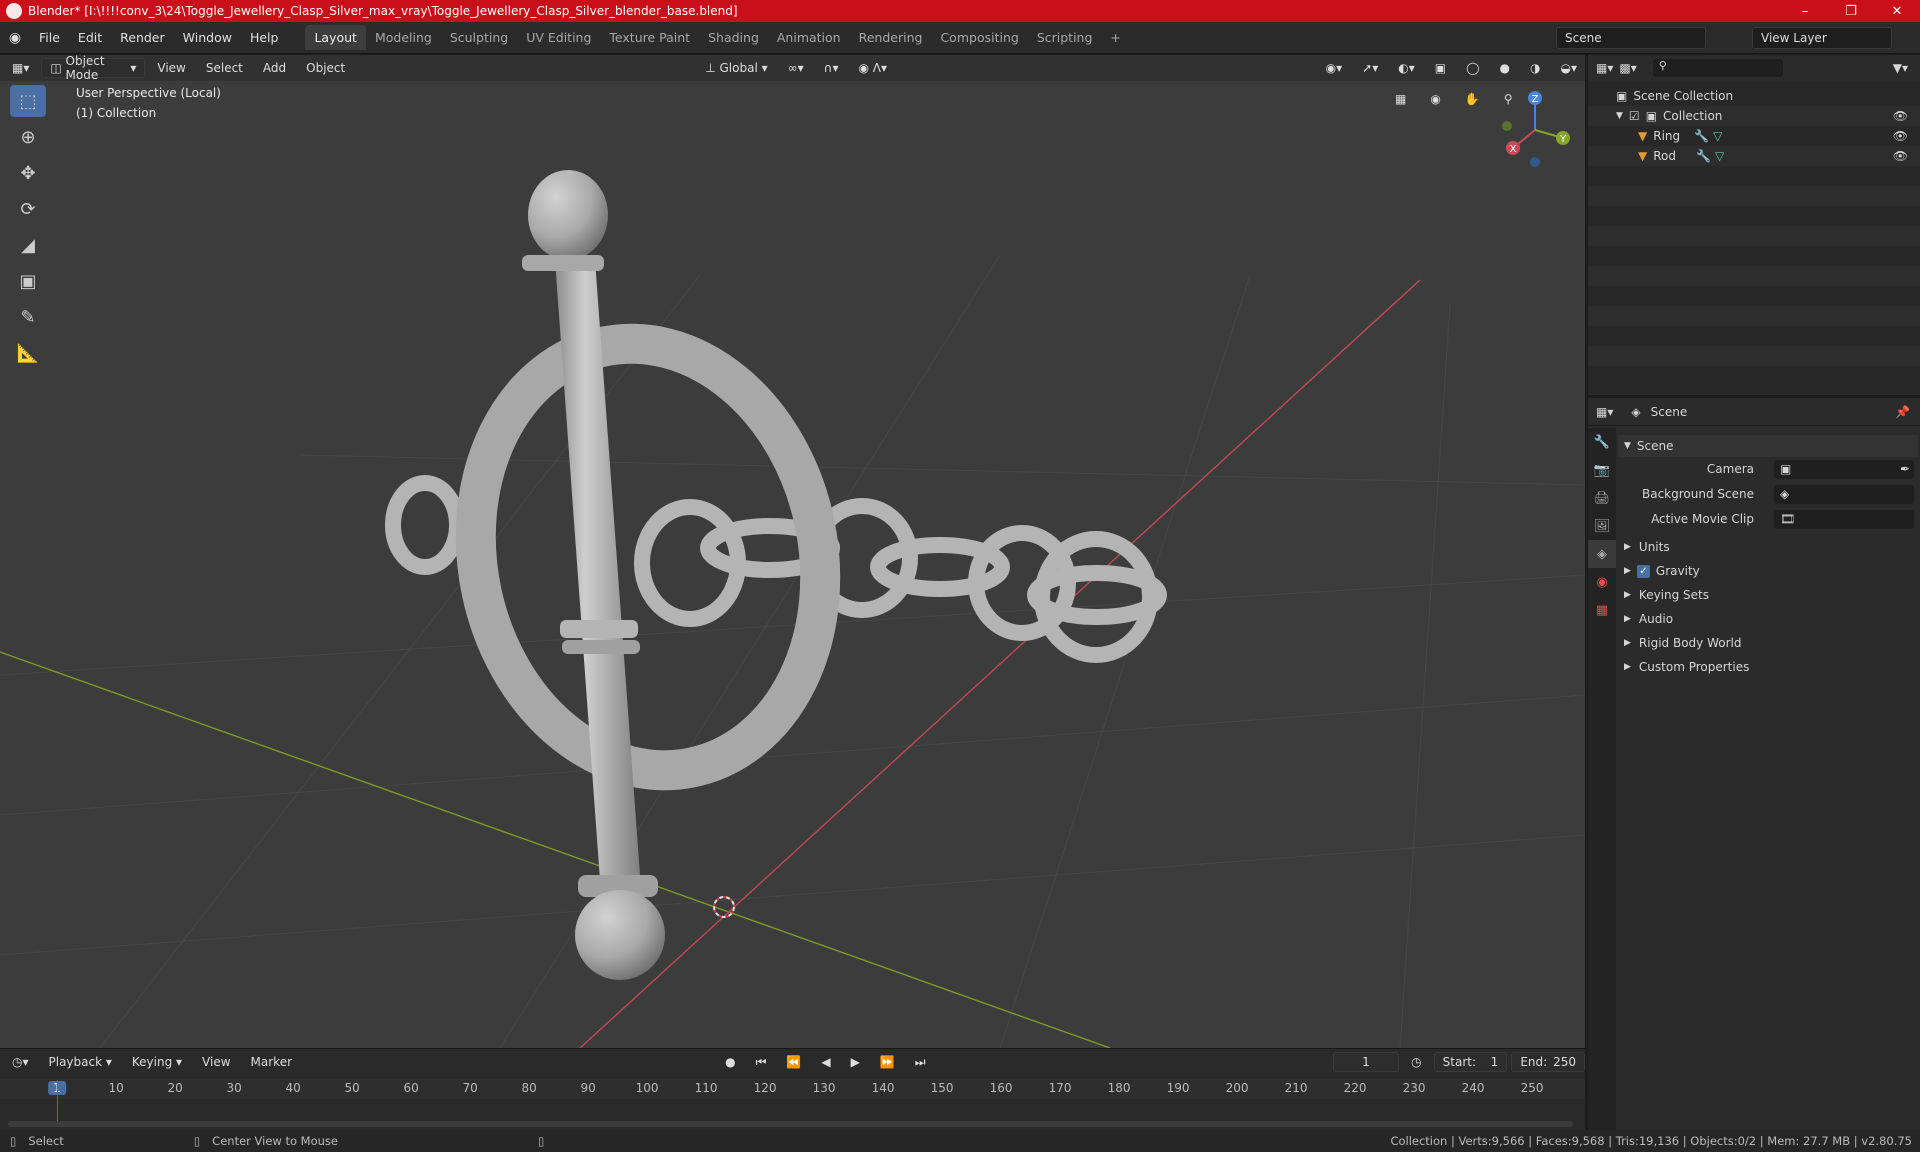  Describe the element at coordinates (1769, 619) in the screenshot. I see `audio-panel: ▶ Audio` at that location.